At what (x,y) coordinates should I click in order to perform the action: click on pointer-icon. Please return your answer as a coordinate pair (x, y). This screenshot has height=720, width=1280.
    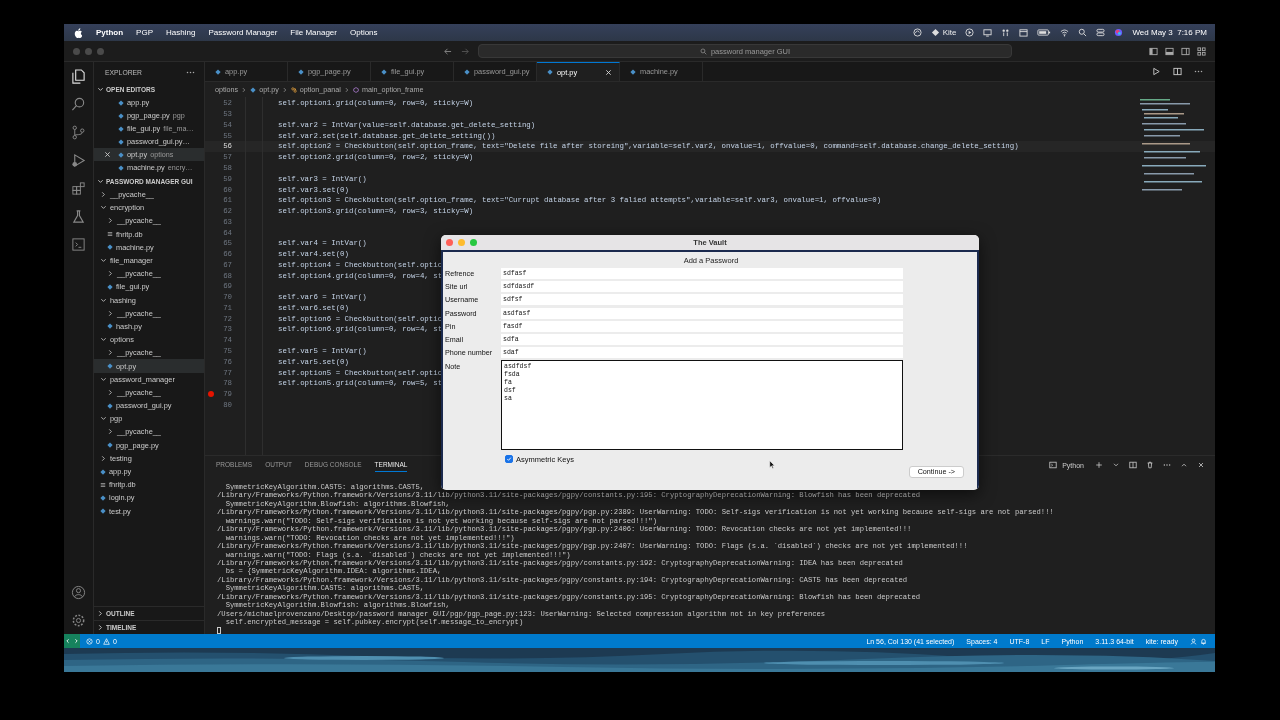
    Looking at the image, I should click on (772, 464).